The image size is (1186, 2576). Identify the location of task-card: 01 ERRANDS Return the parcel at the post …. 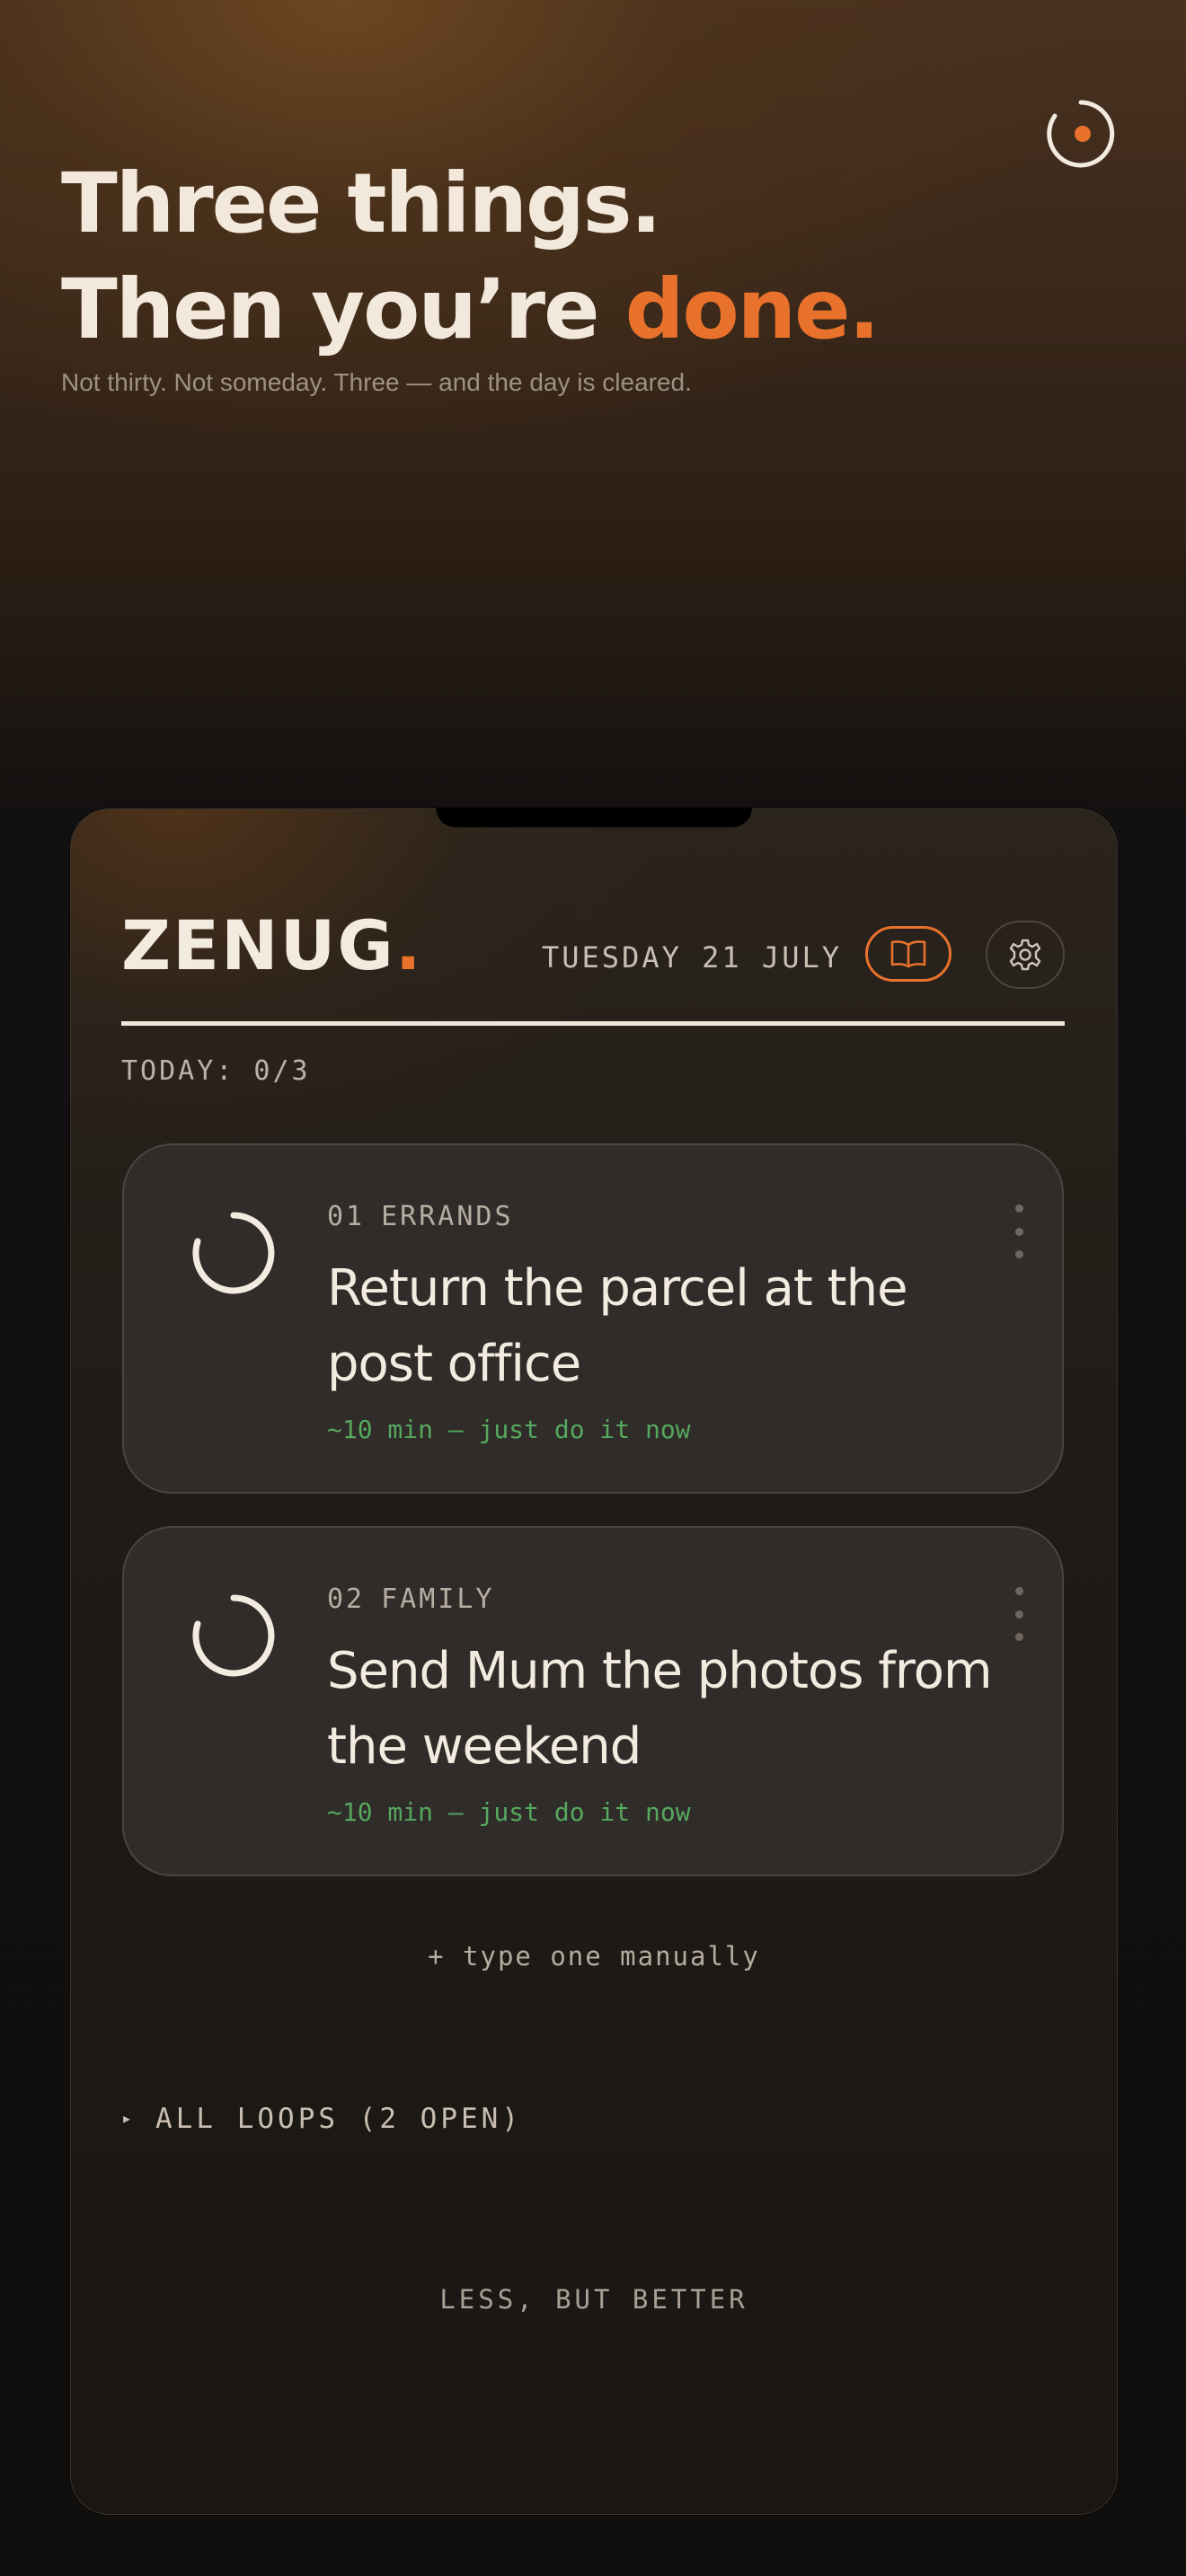
(593, 1318).